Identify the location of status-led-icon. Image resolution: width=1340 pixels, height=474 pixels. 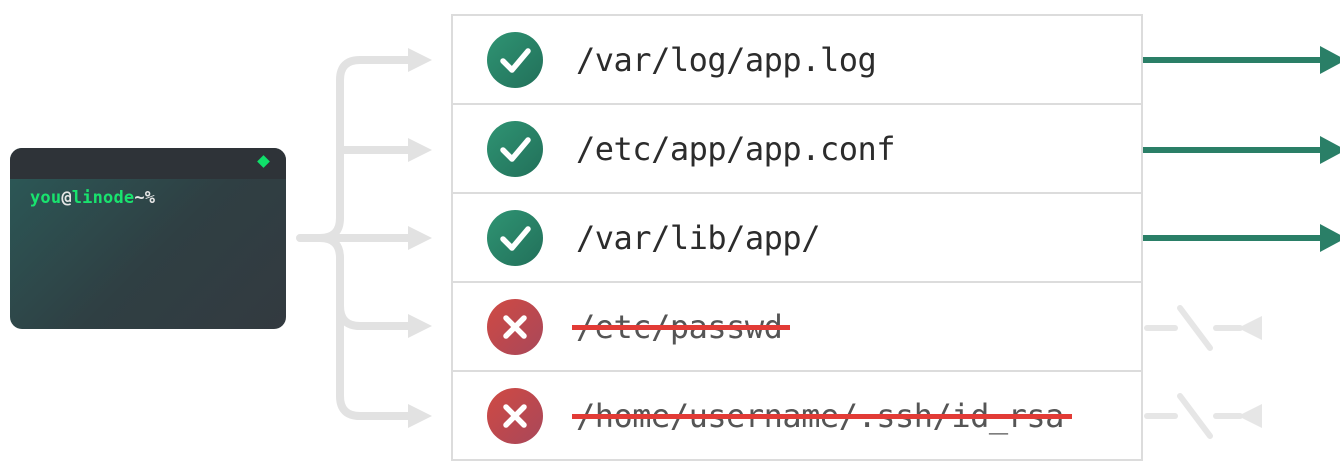
(263, 161).